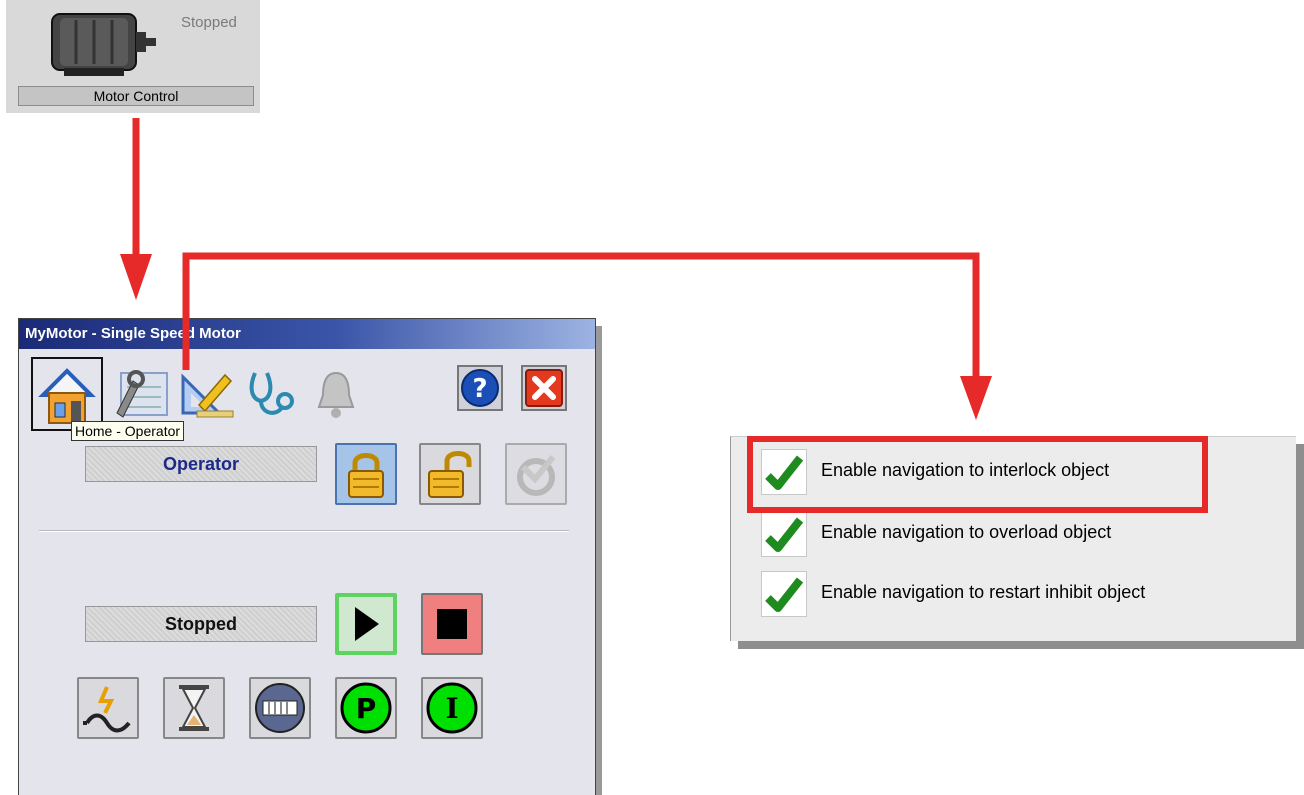 The height and width of the screenshot is (795, 1304). I want to click on arrowhead-faceplate, so click(136, 277).